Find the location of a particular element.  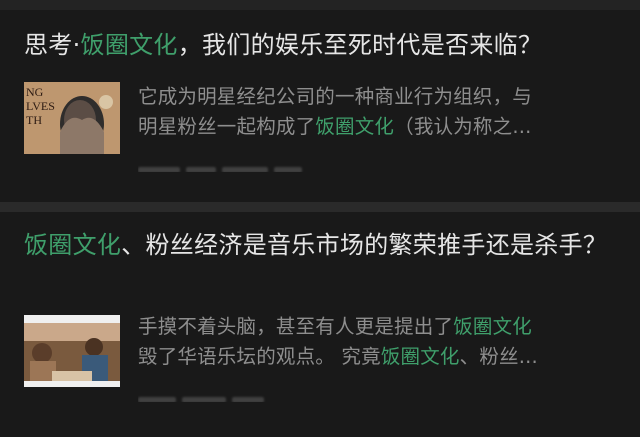

excerpt-text: 明星粉丝一起构成了 is located at coordinates (227, 126).